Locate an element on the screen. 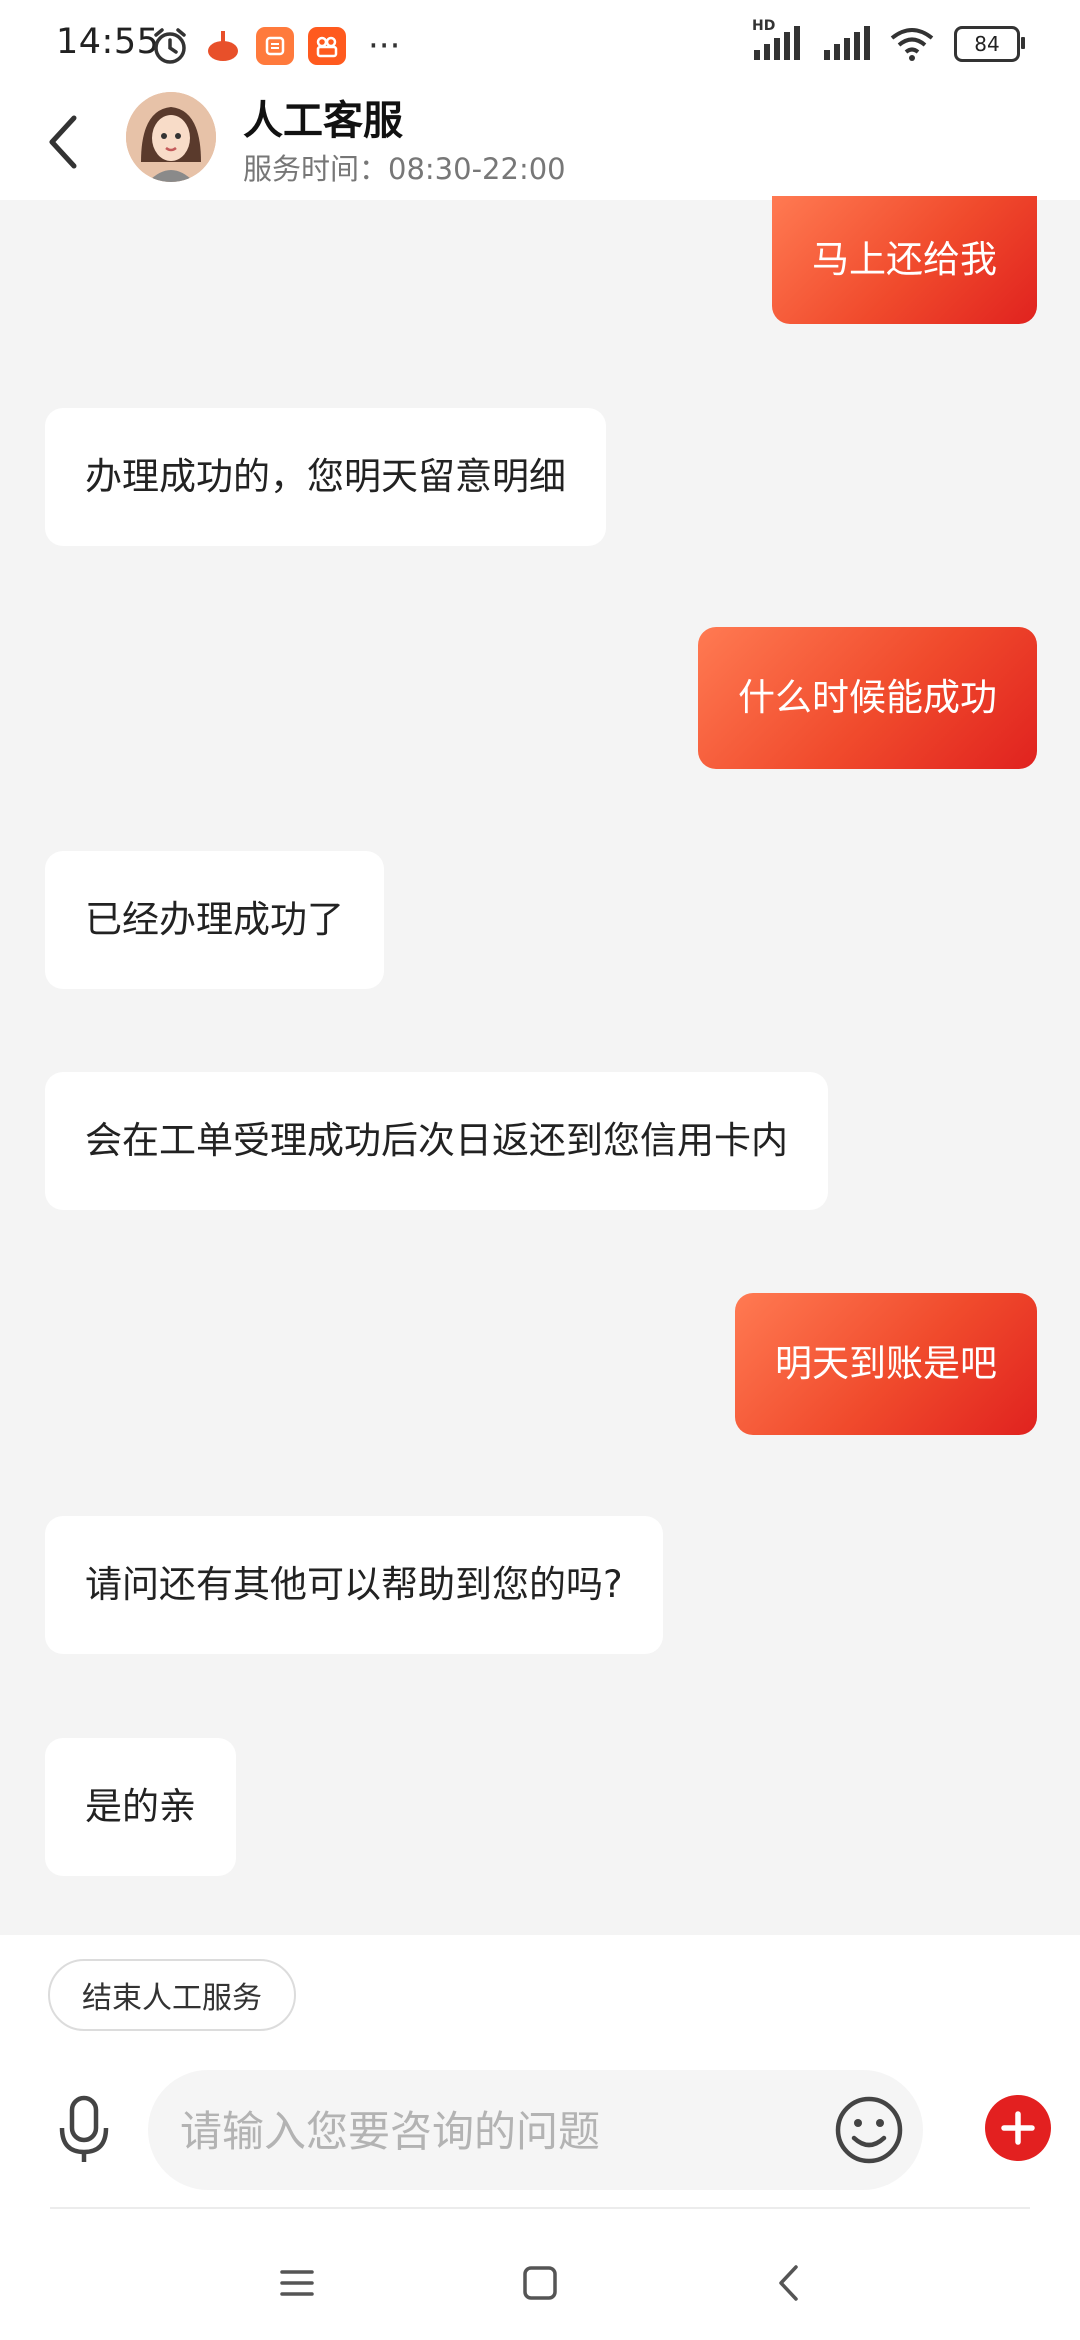 The width and height of the screenshot is (1080, 2340). alarm-icon is located at coordinates (170, 46).